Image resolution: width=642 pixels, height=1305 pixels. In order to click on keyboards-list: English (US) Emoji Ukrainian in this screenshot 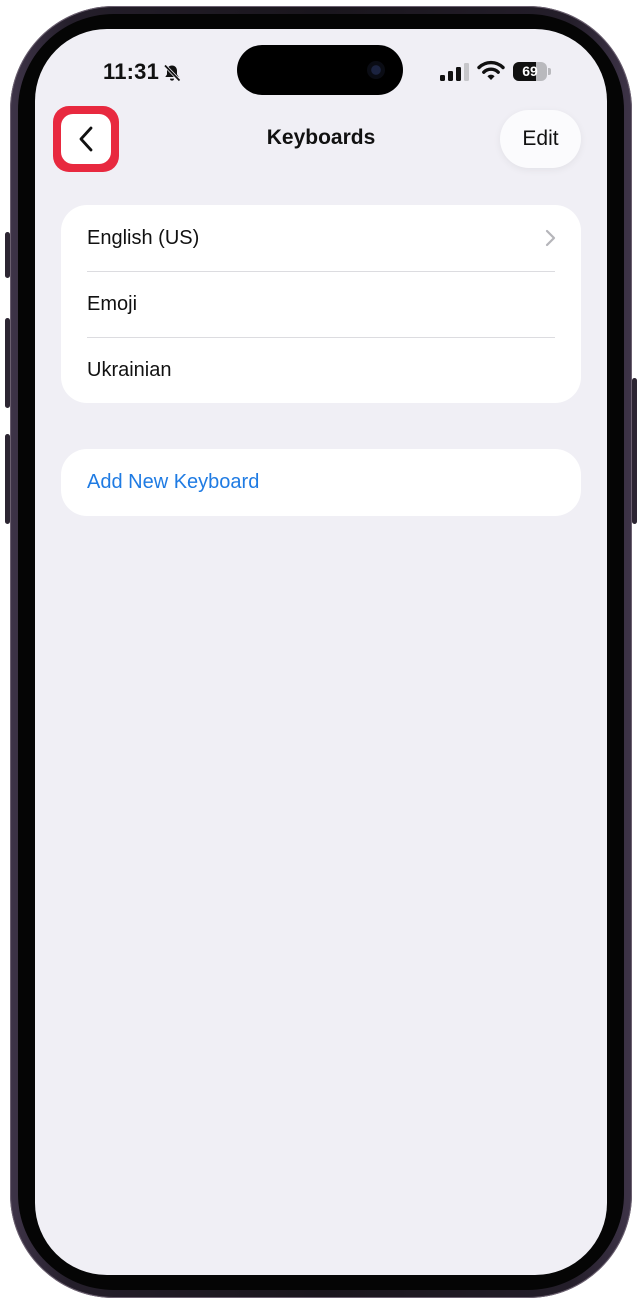, I will do `click(321, 304)`.